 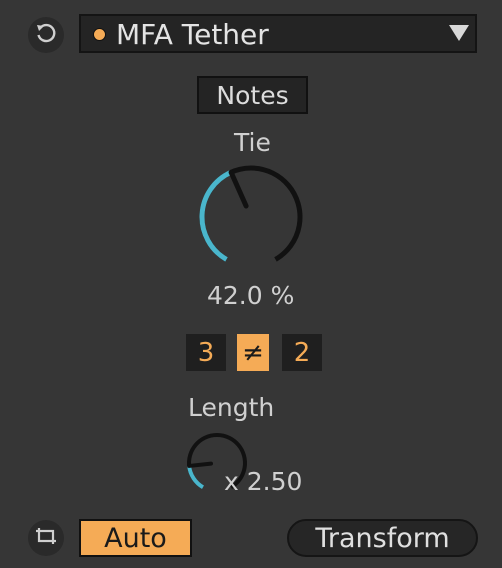 What do you see at coordinates (196, 477) in the screenshot?
I see `length-knob-value-arc` at bounding box center [196, 477].